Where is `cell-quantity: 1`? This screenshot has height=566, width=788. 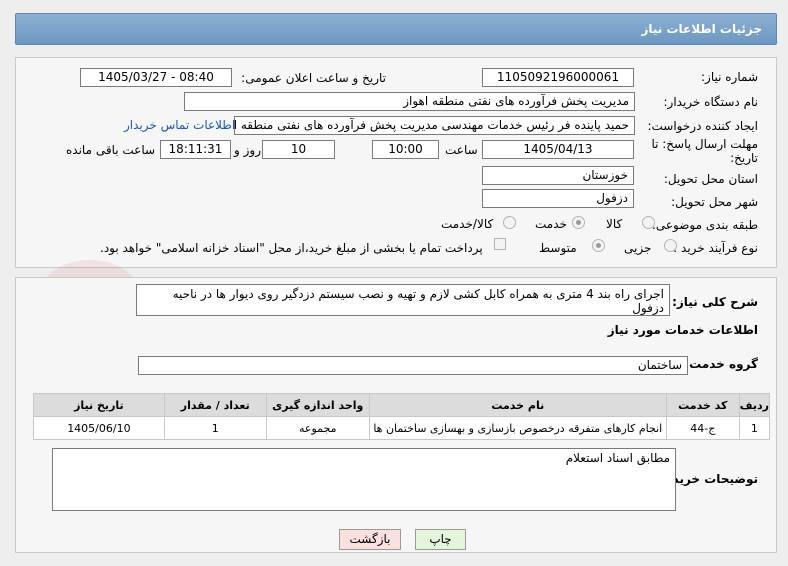 cell-quantity: 1 is located at coordinates (215, 428).